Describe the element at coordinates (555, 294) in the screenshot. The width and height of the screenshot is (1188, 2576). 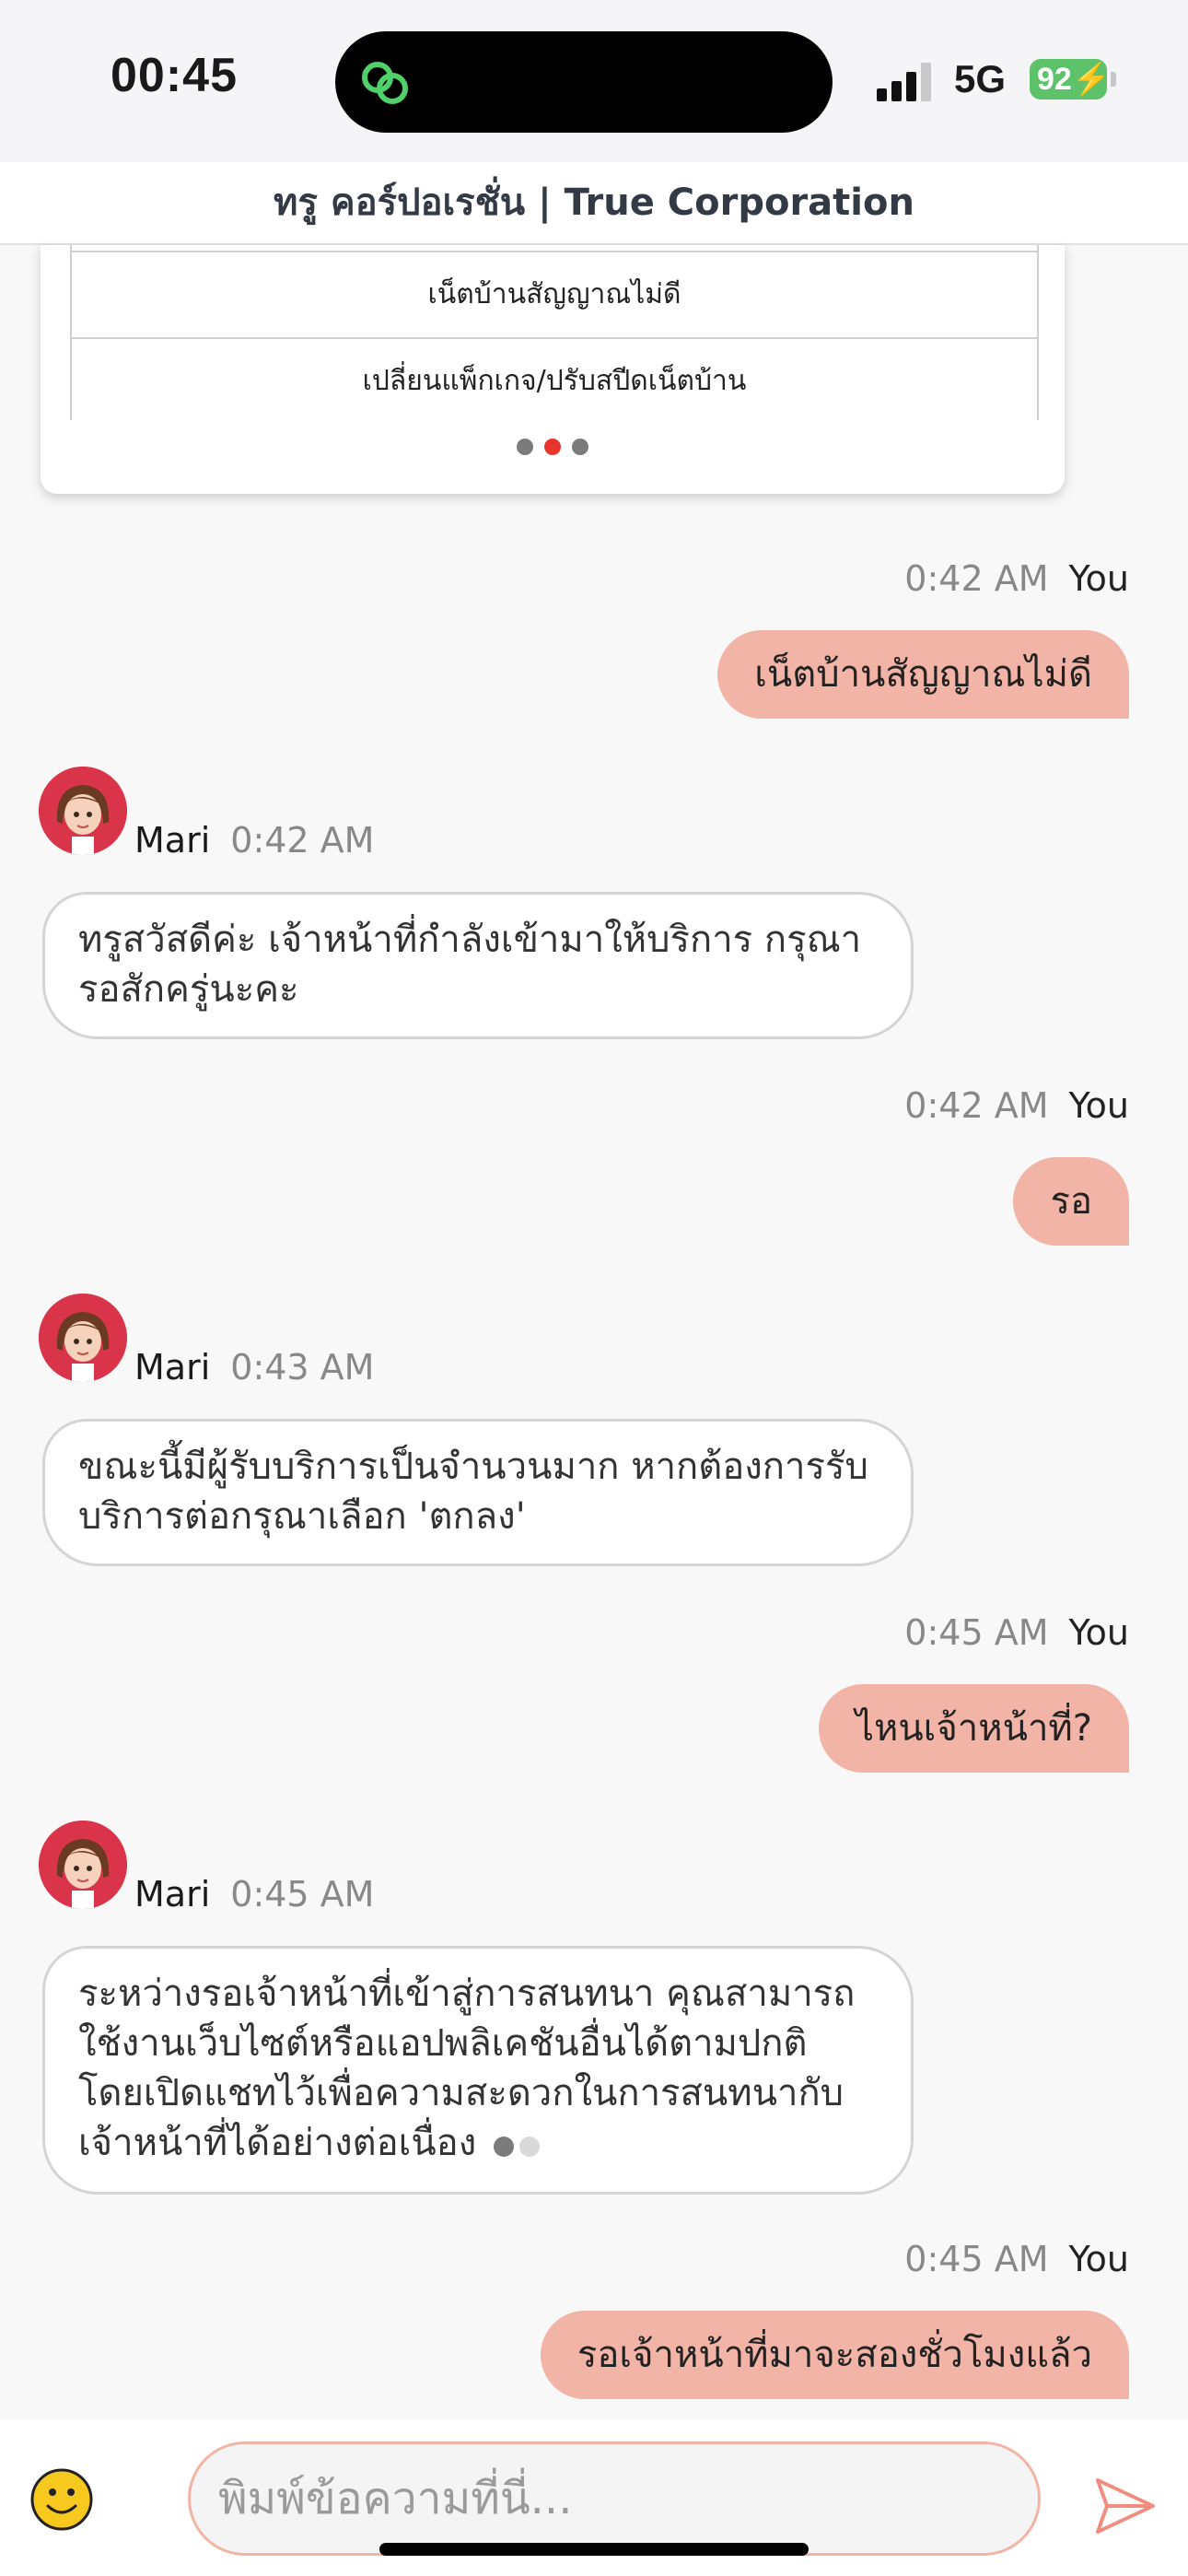
I see `menu-item-poor-signal: เน็ตบ้านสัญญาณไม่ดี` at that location.